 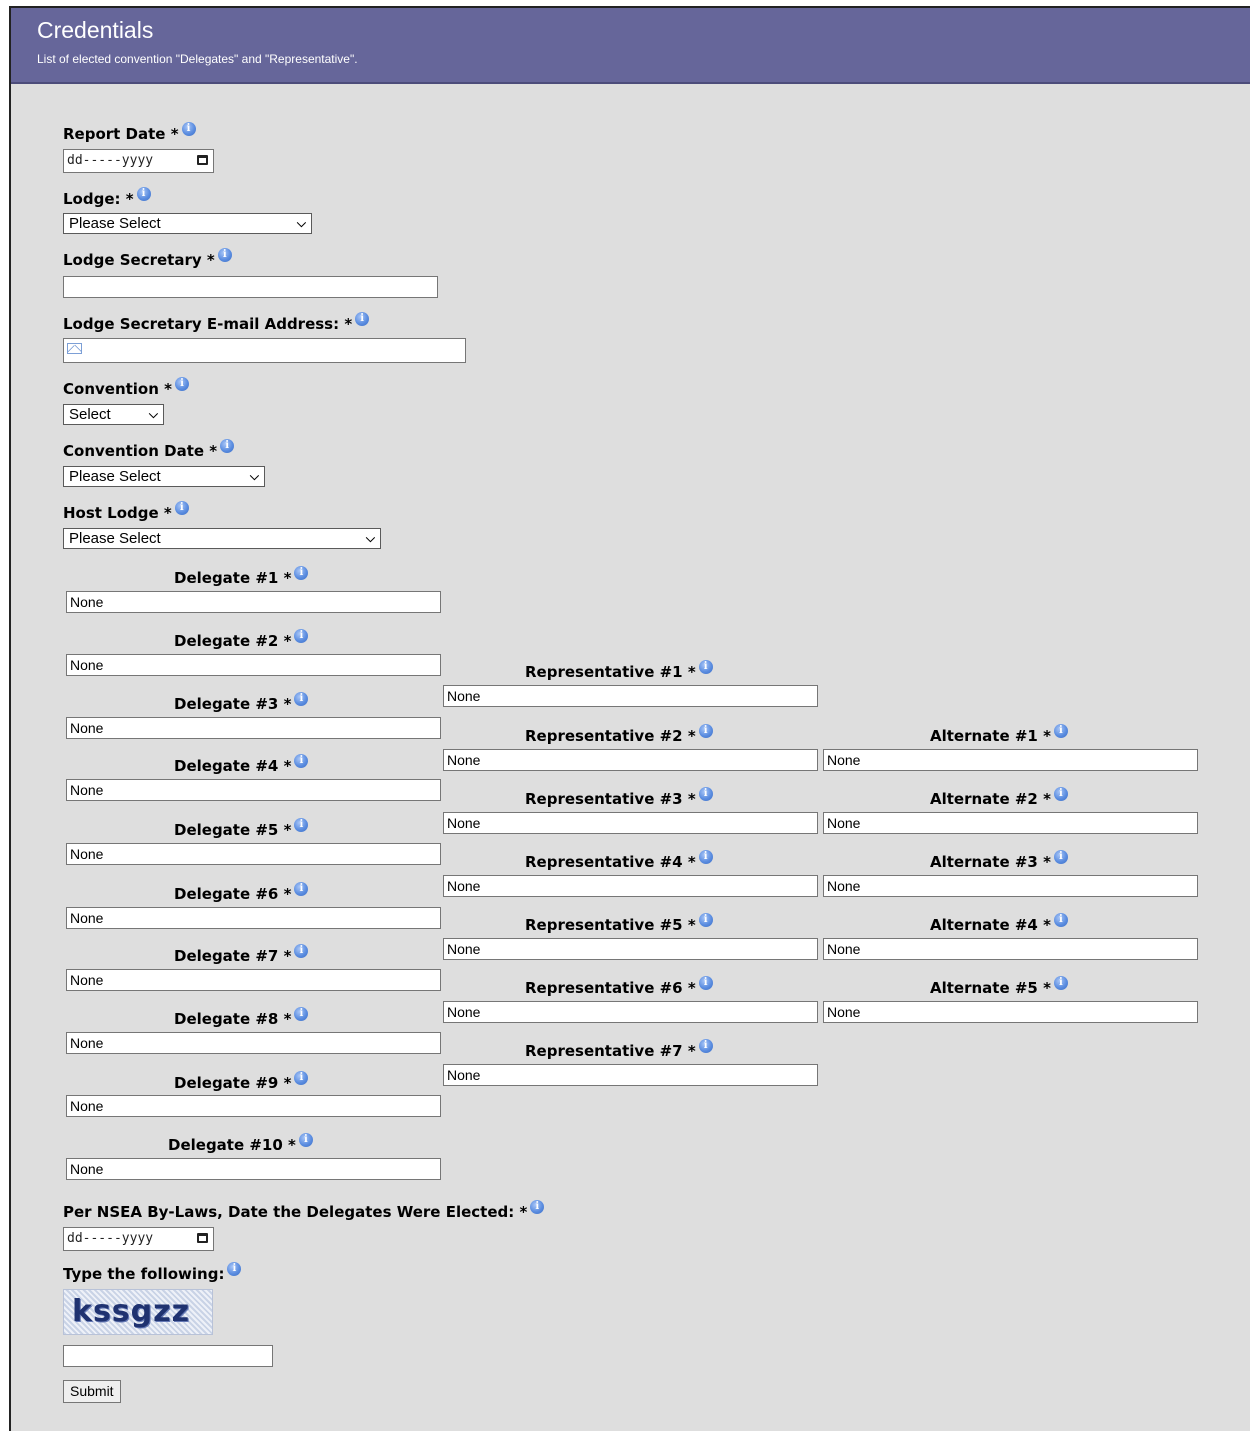 What do you see at coordinates (630, 823) in the screenshot?
I see `representative-3-input: None` at bounding box center [630, 823].